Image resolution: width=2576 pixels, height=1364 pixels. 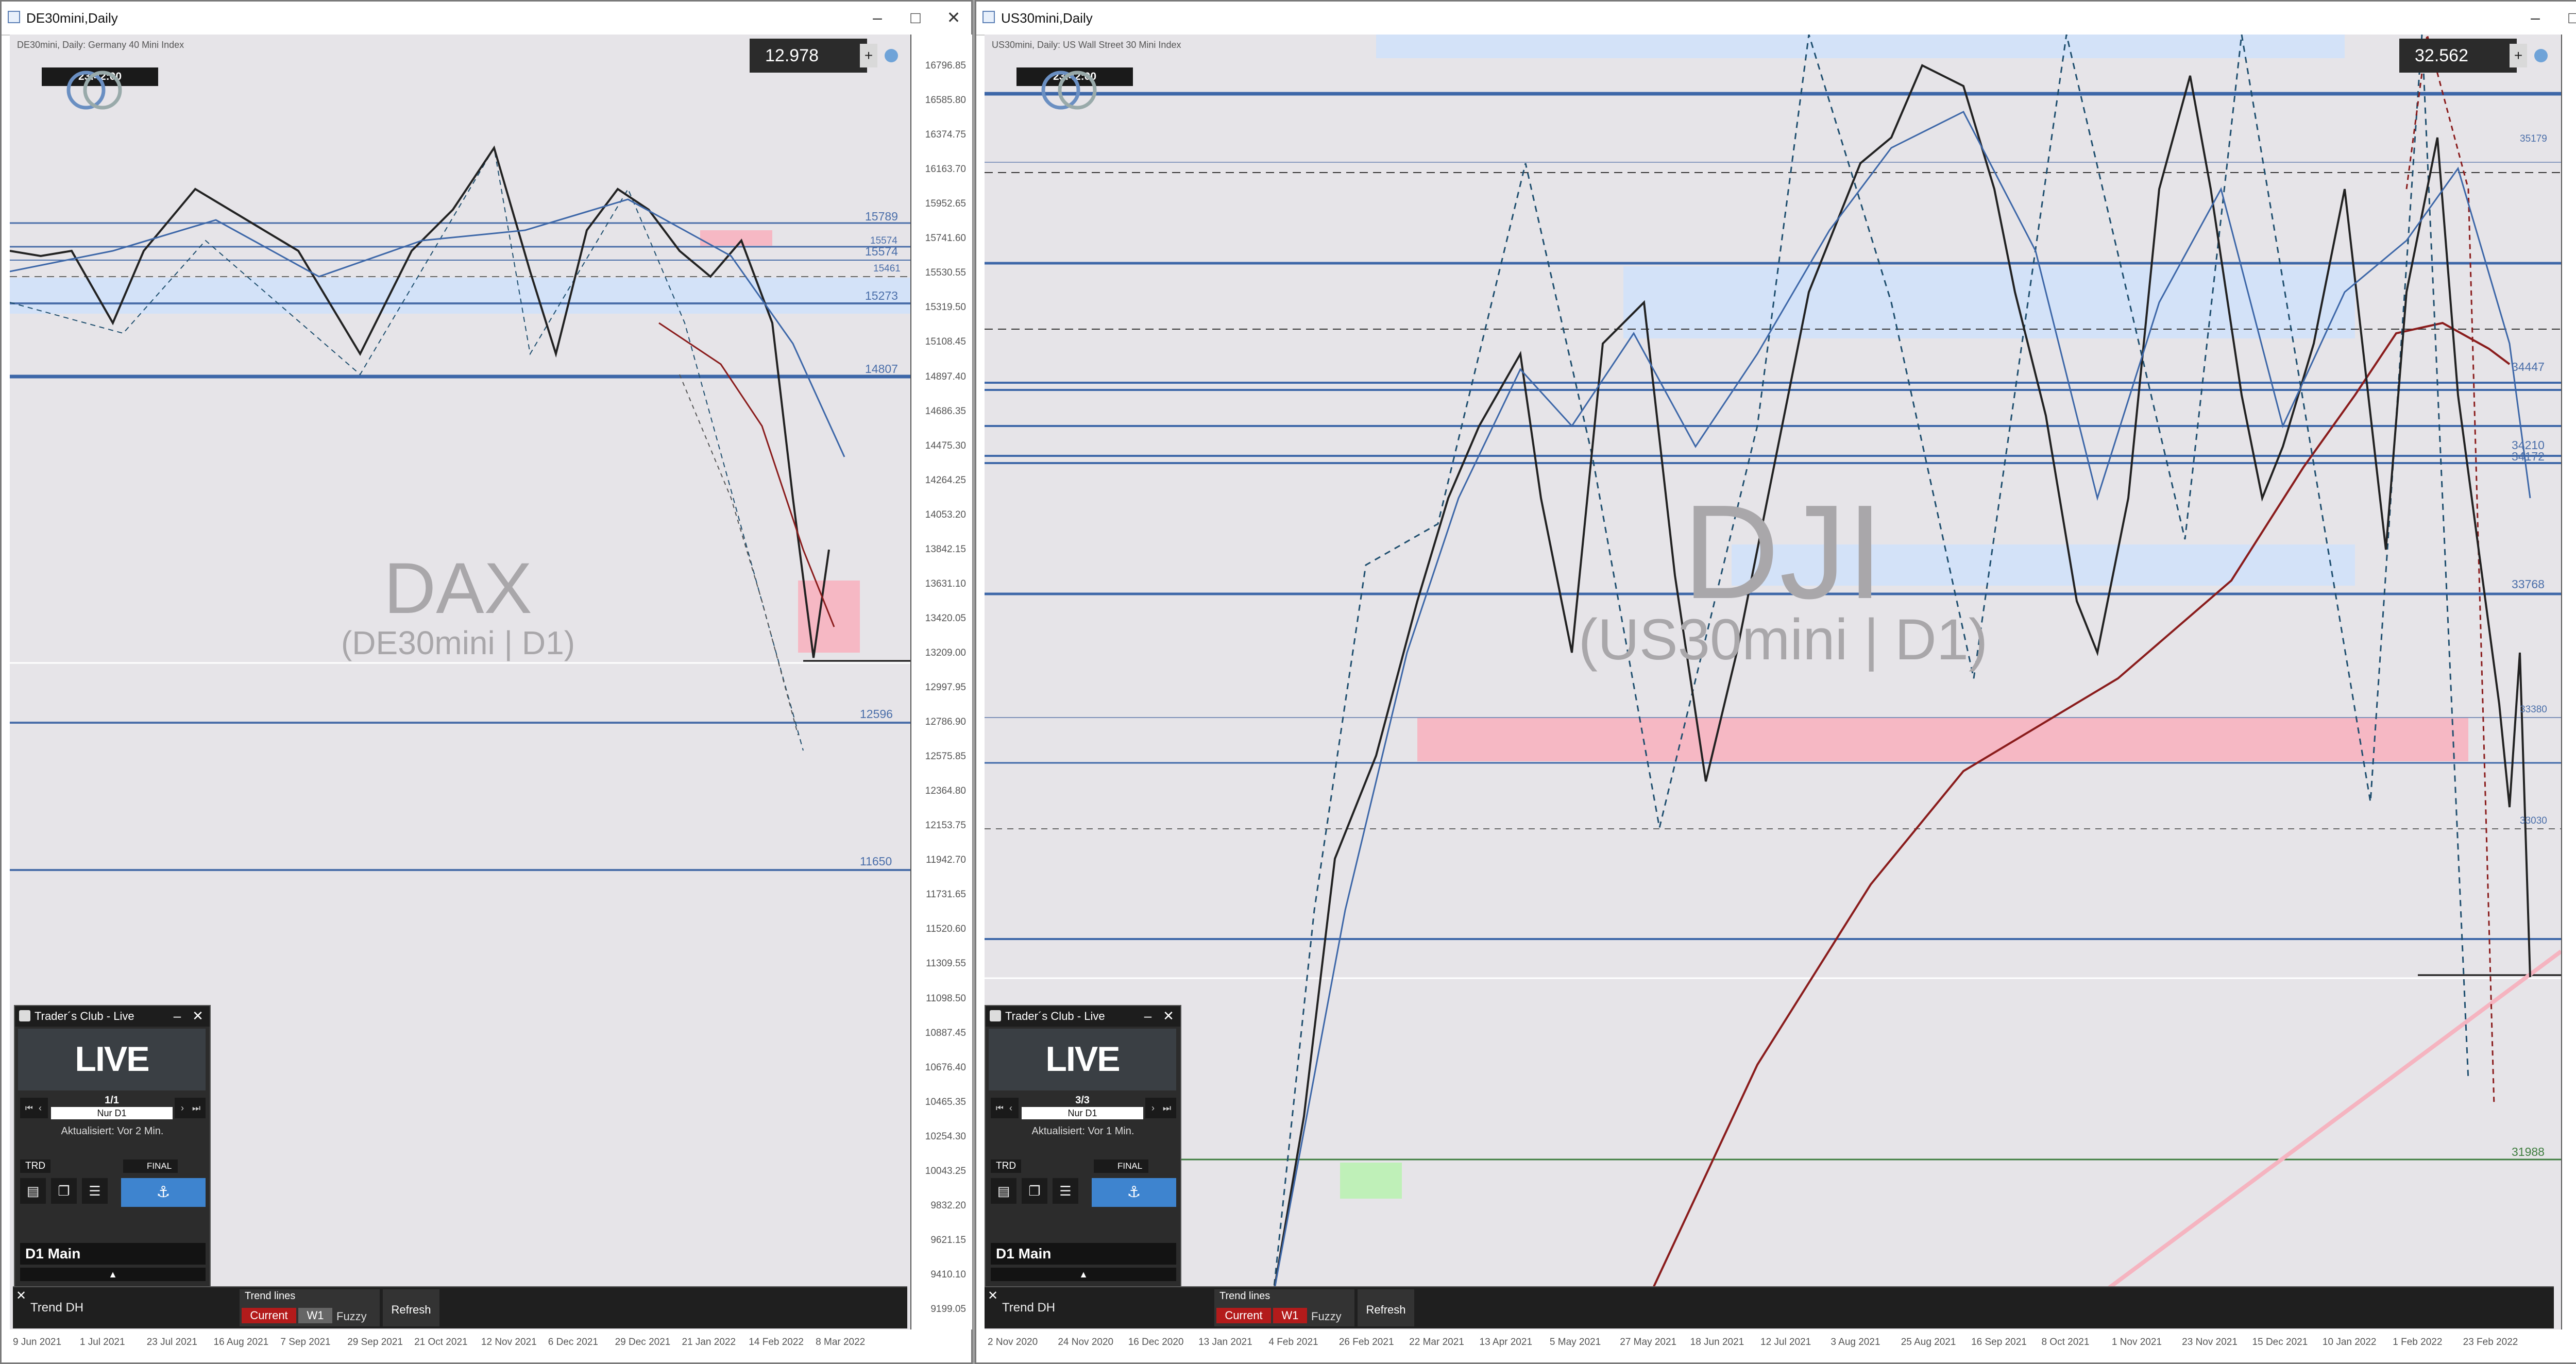 What do you see at coordinates (1783, 579) in the screenshot?
I see `symbol-watermark: DJI (US30mini | D1)` at bounding box center [1783, 579].